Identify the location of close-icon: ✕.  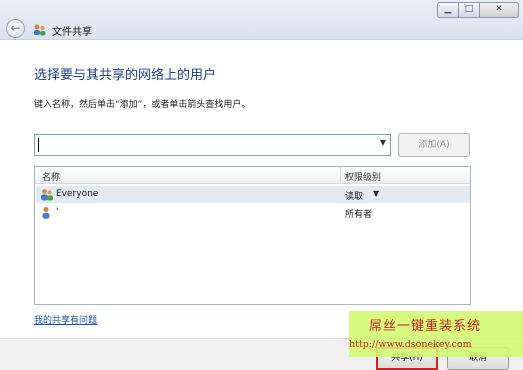
(499, 9).